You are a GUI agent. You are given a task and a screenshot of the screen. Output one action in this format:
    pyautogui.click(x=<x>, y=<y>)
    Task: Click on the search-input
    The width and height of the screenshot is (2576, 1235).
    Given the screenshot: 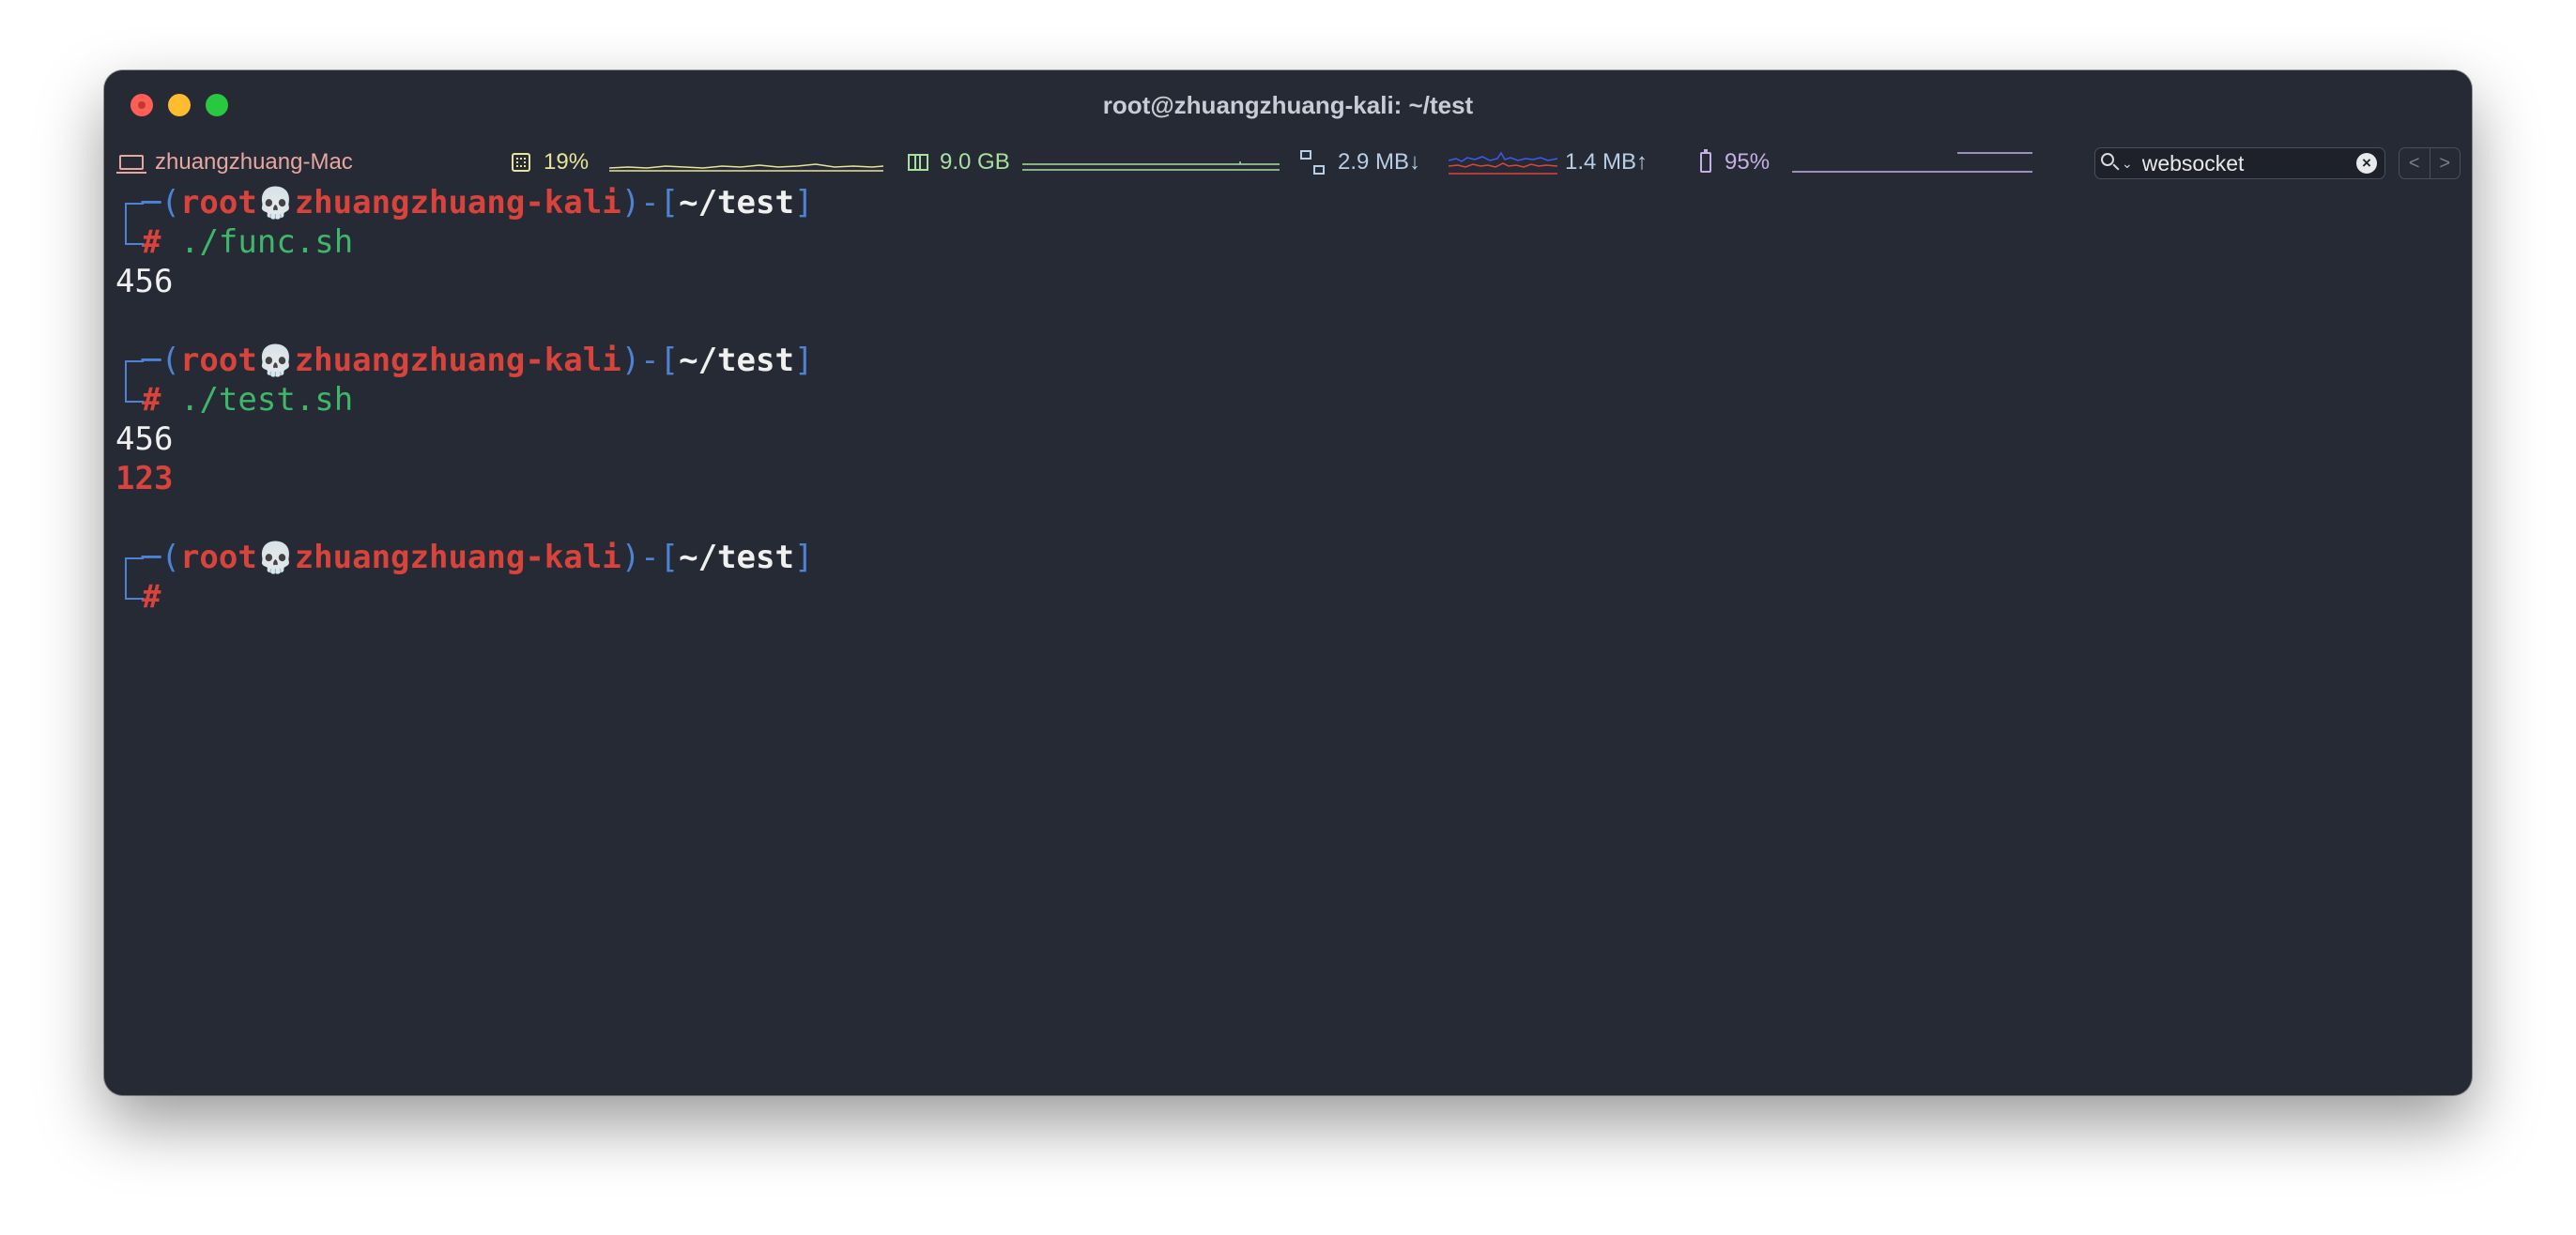 What is the action you would take?
    pyautogui.click(x=2249, y=163)
    